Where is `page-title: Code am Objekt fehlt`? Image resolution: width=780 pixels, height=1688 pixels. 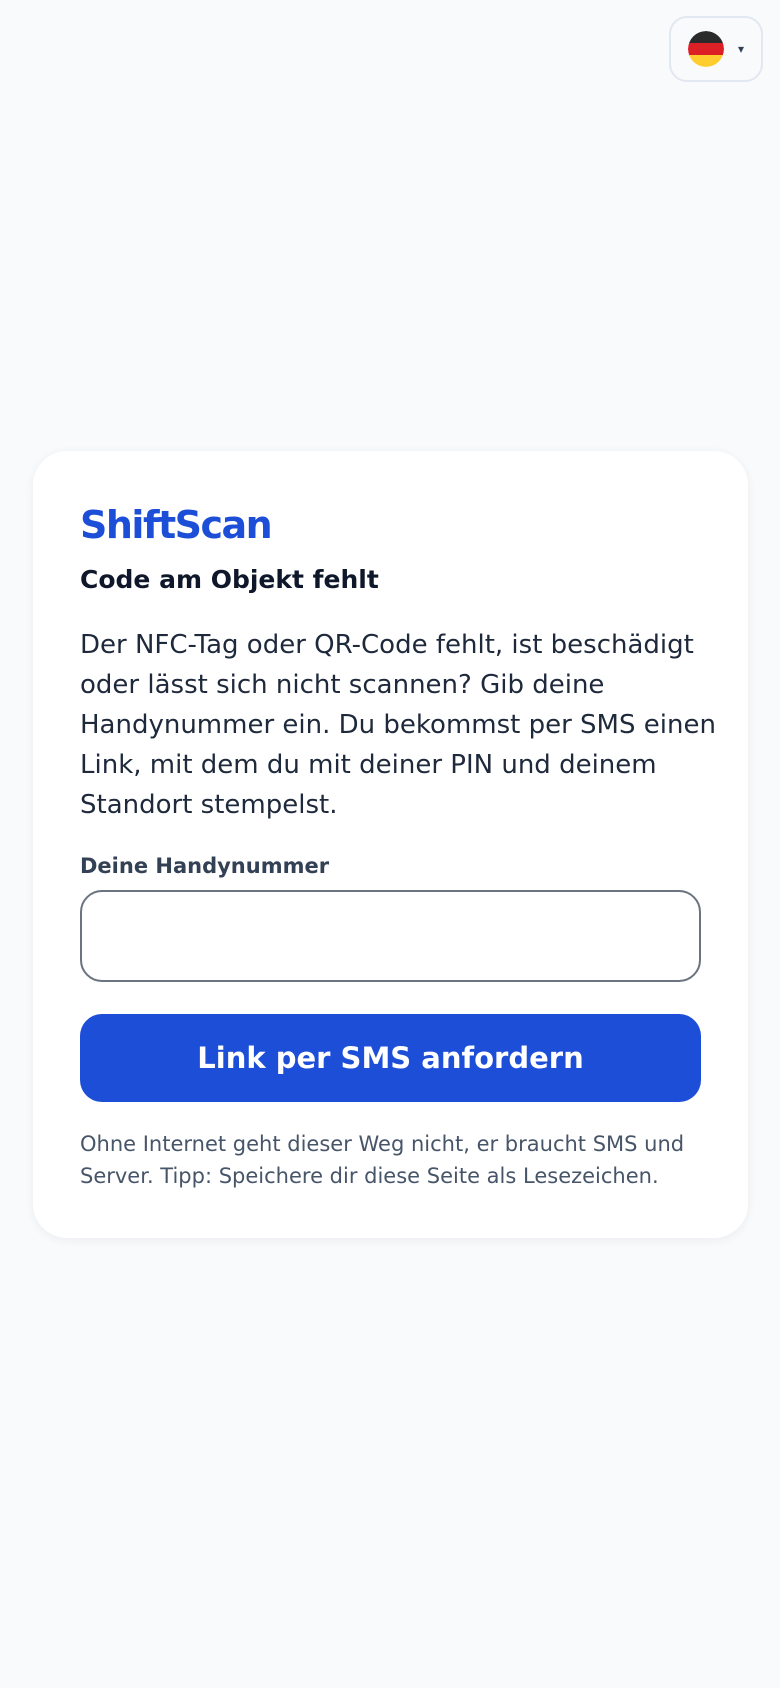
page-title: Code am Objekt fehlt is located at coordinates (229, 579).